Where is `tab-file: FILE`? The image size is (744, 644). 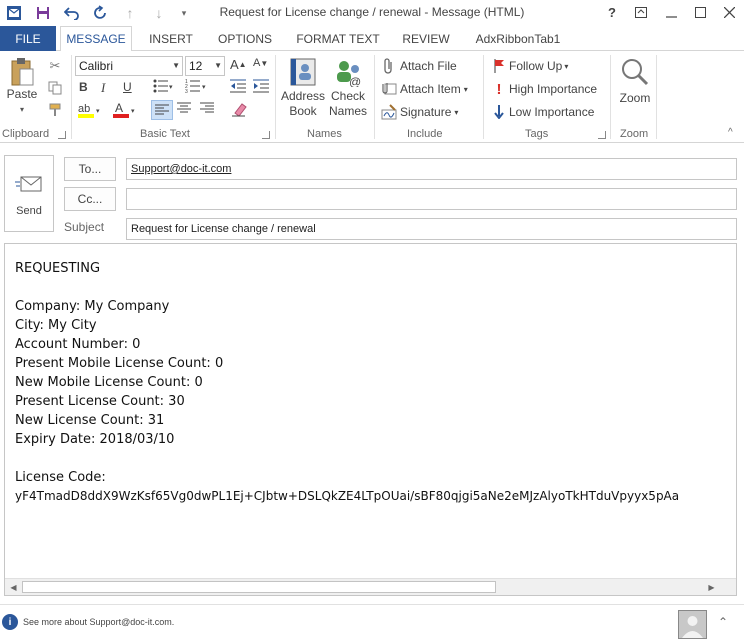 tab-file: FILE is located at coordinates (28, 38).